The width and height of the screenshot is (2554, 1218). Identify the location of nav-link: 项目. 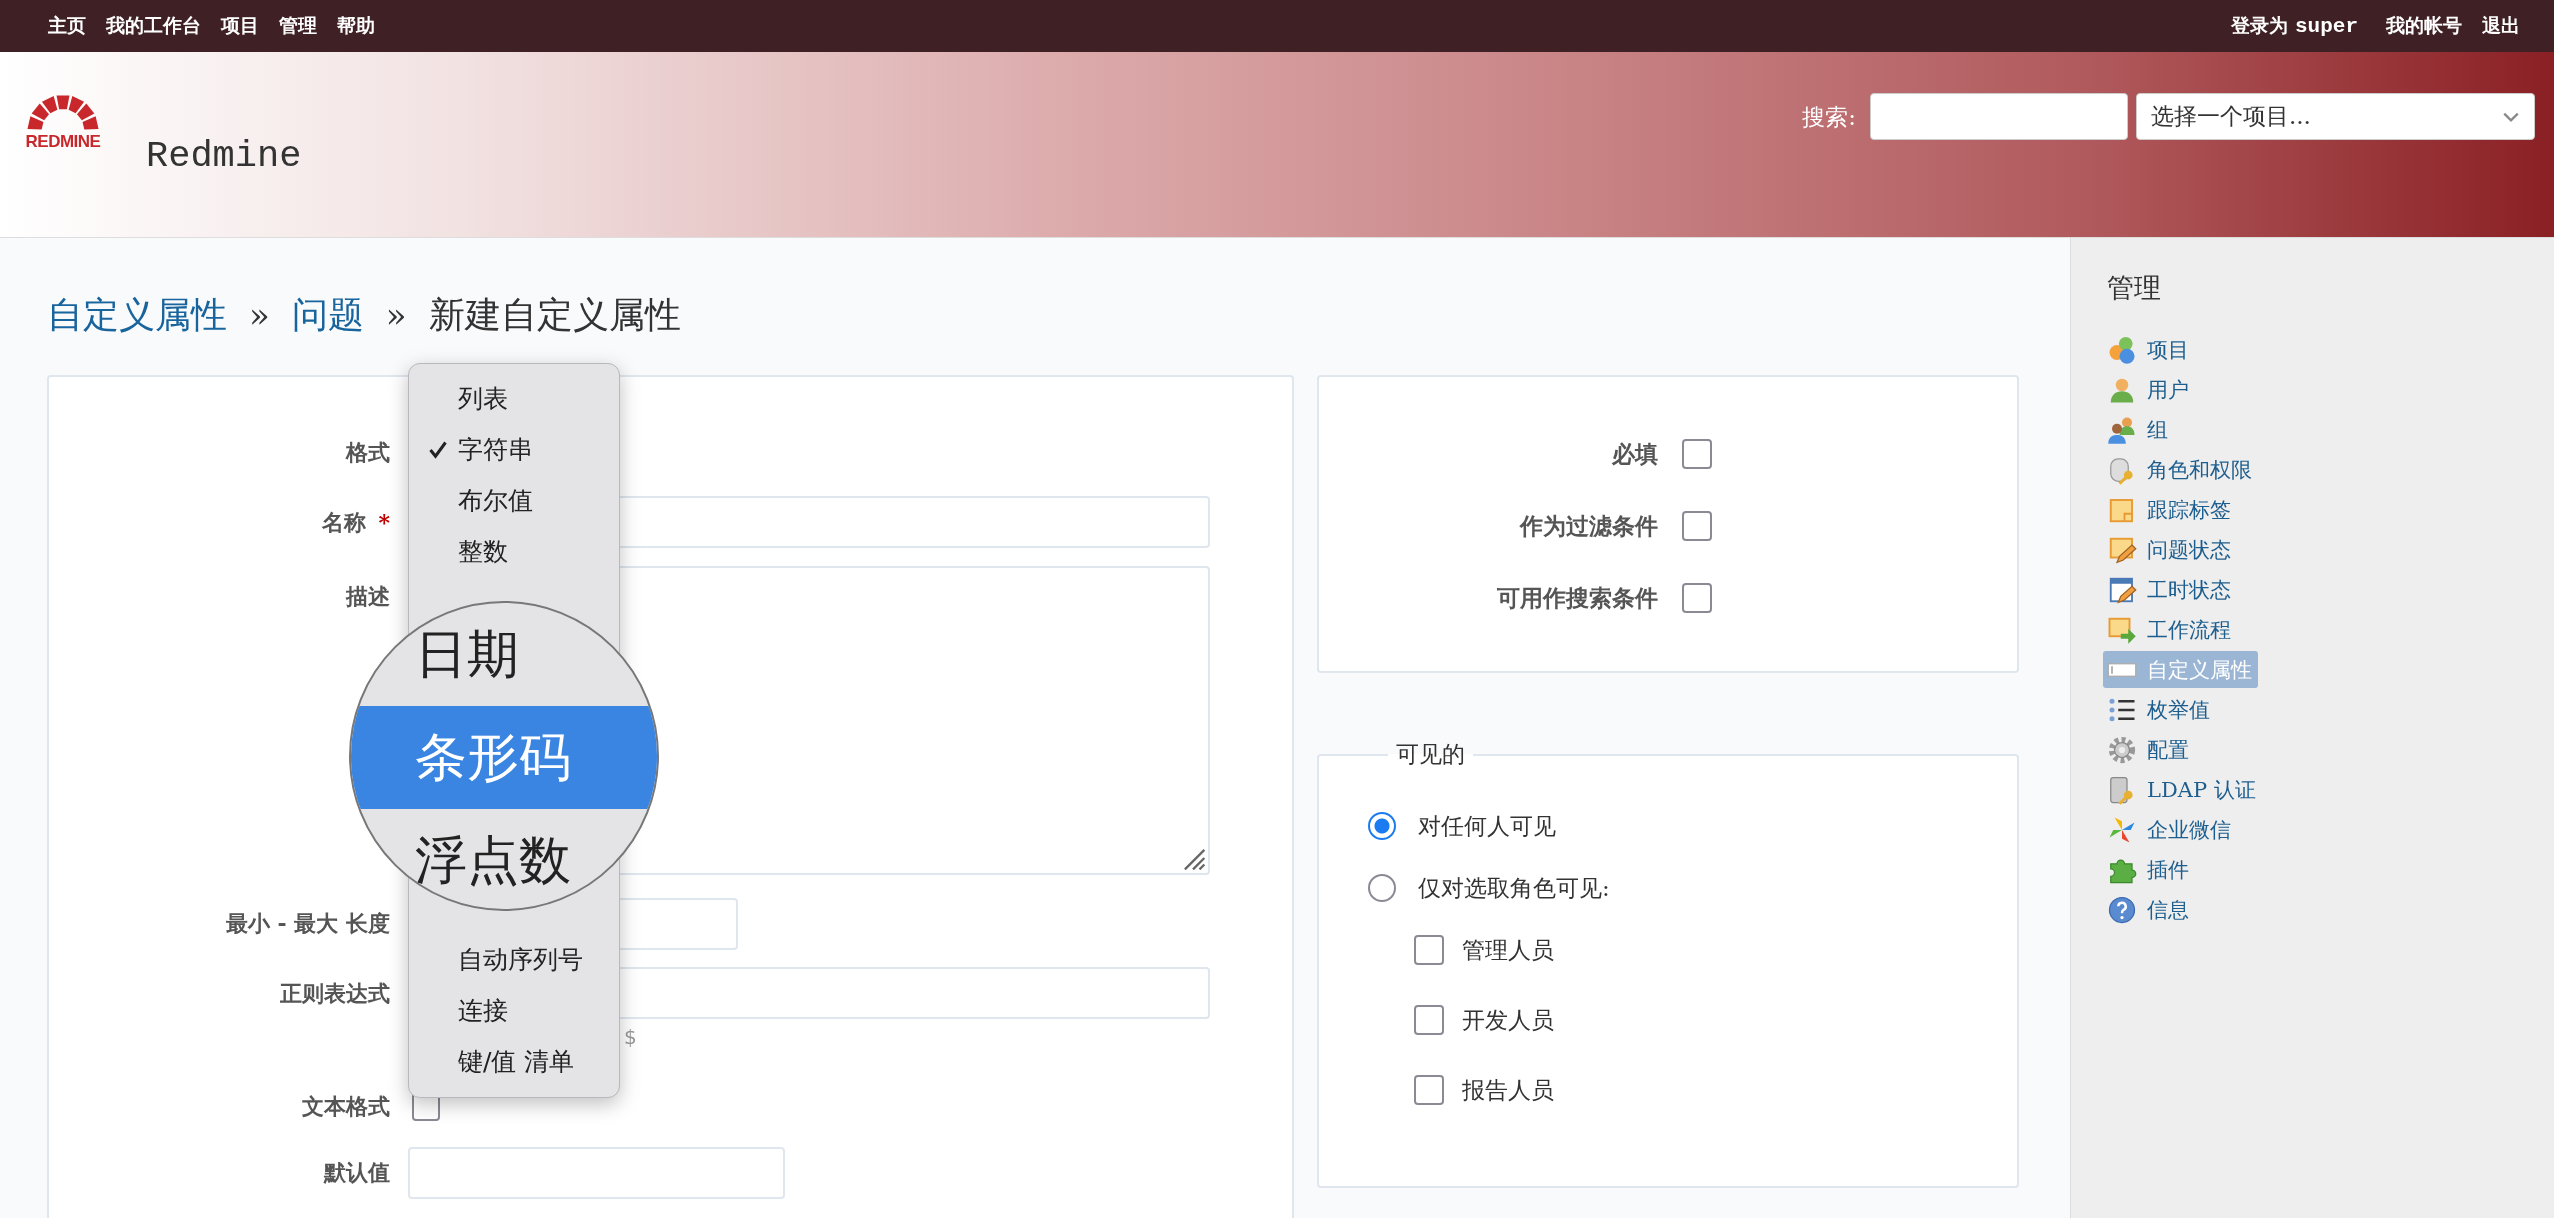
(240, 26).